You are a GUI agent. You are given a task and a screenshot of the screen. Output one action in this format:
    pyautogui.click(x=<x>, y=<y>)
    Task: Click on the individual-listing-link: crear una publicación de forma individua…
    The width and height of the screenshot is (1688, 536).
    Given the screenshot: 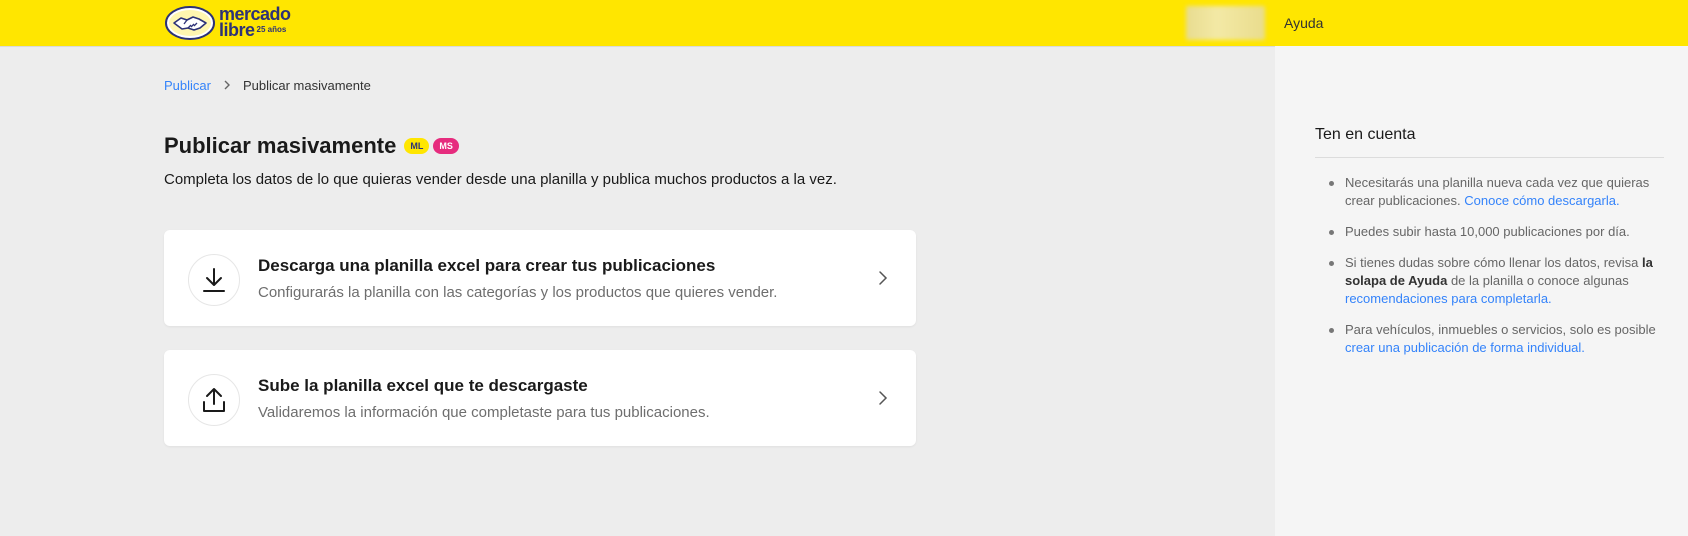 What is the action you would take?
    pyautogui.click(x=1465, y=347)
    